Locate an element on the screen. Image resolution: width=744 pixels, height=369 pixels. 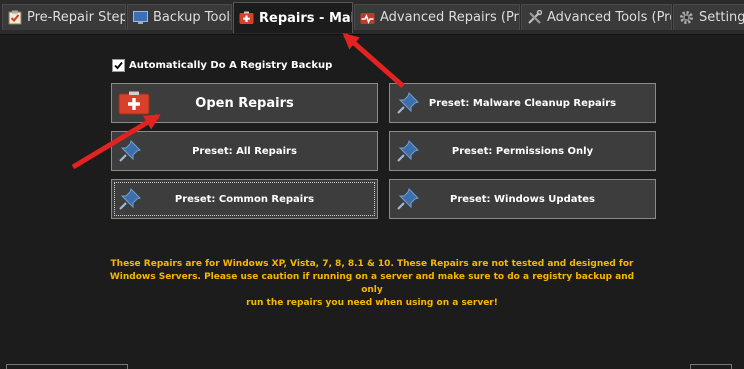
registry-backup-checkbox-row: Automatically Do A Registry Backup is located at coordinates (222, 65).